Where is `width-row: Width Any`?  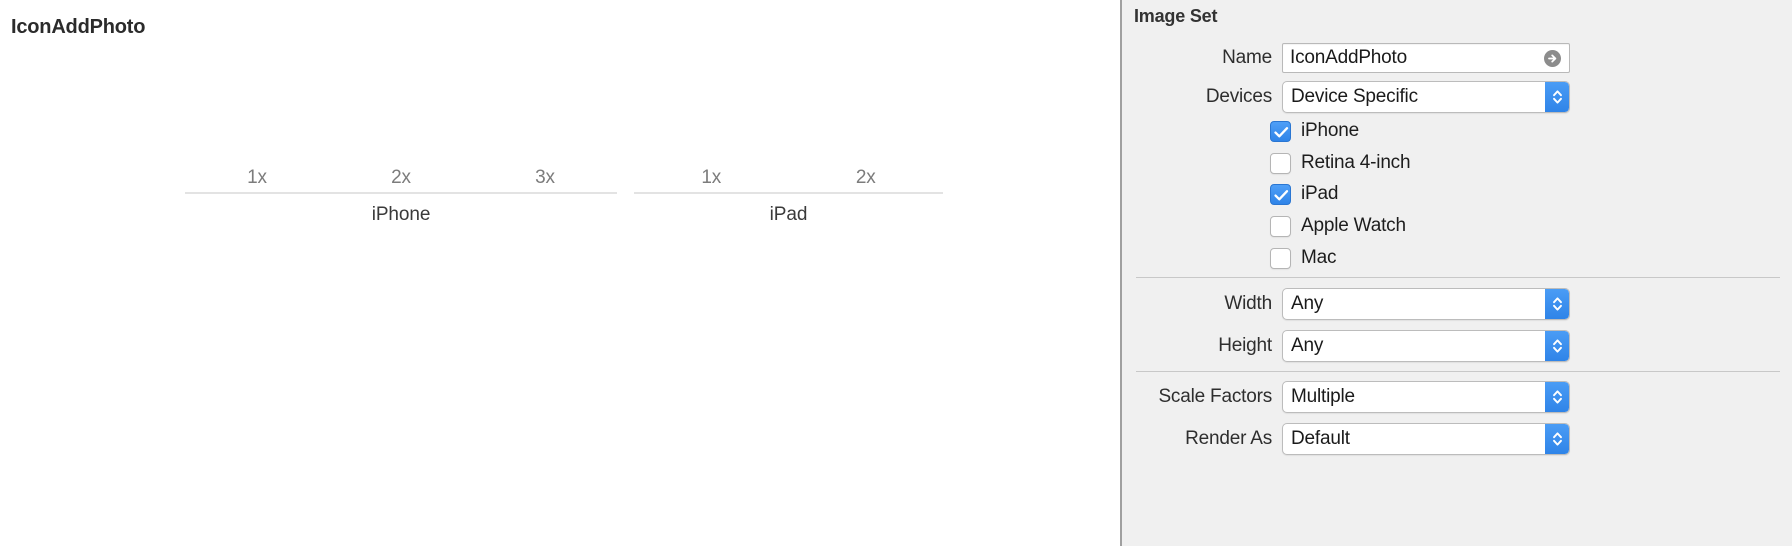 width-row: Width Any is located at coordinates (1346, 304).